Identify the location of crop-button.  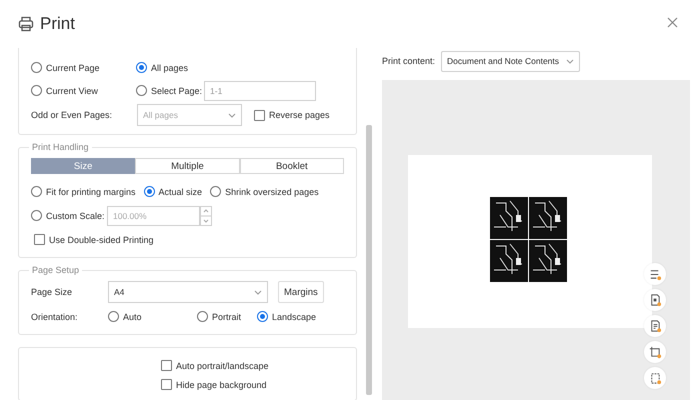
(655, 352).